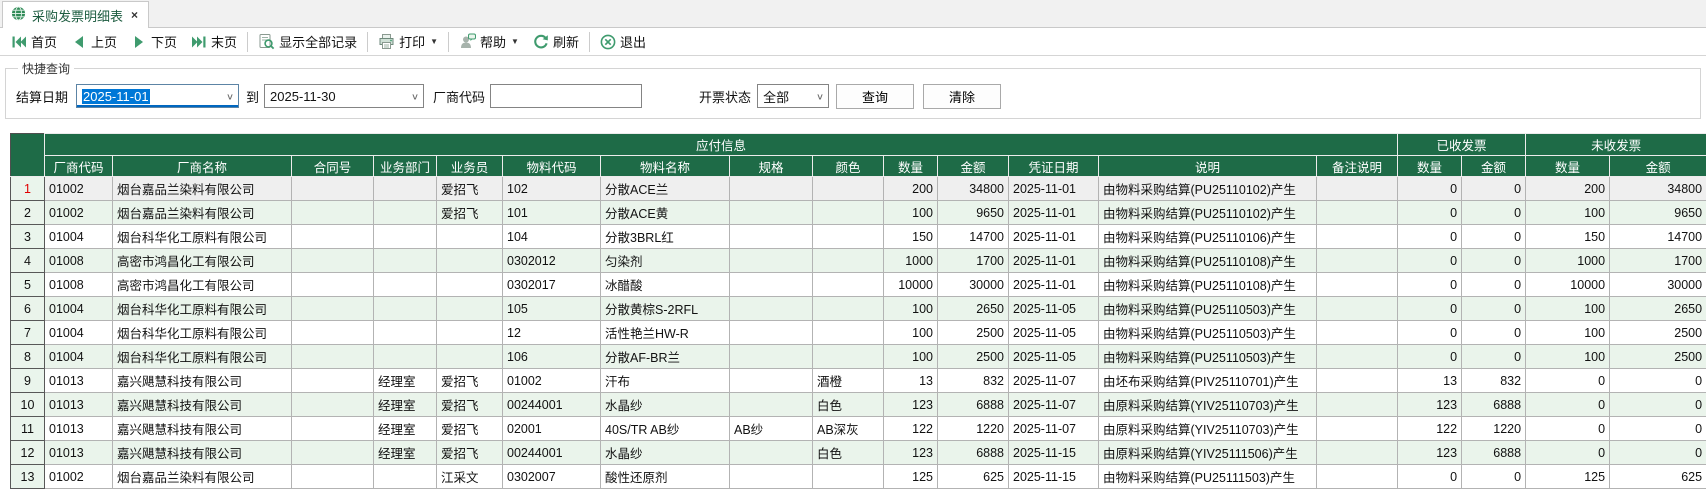  What do you see at coordinates (665, 188) in the screenshot?
I see `grid-cell: 分散ACE兰` at bounding box center [665, 188].